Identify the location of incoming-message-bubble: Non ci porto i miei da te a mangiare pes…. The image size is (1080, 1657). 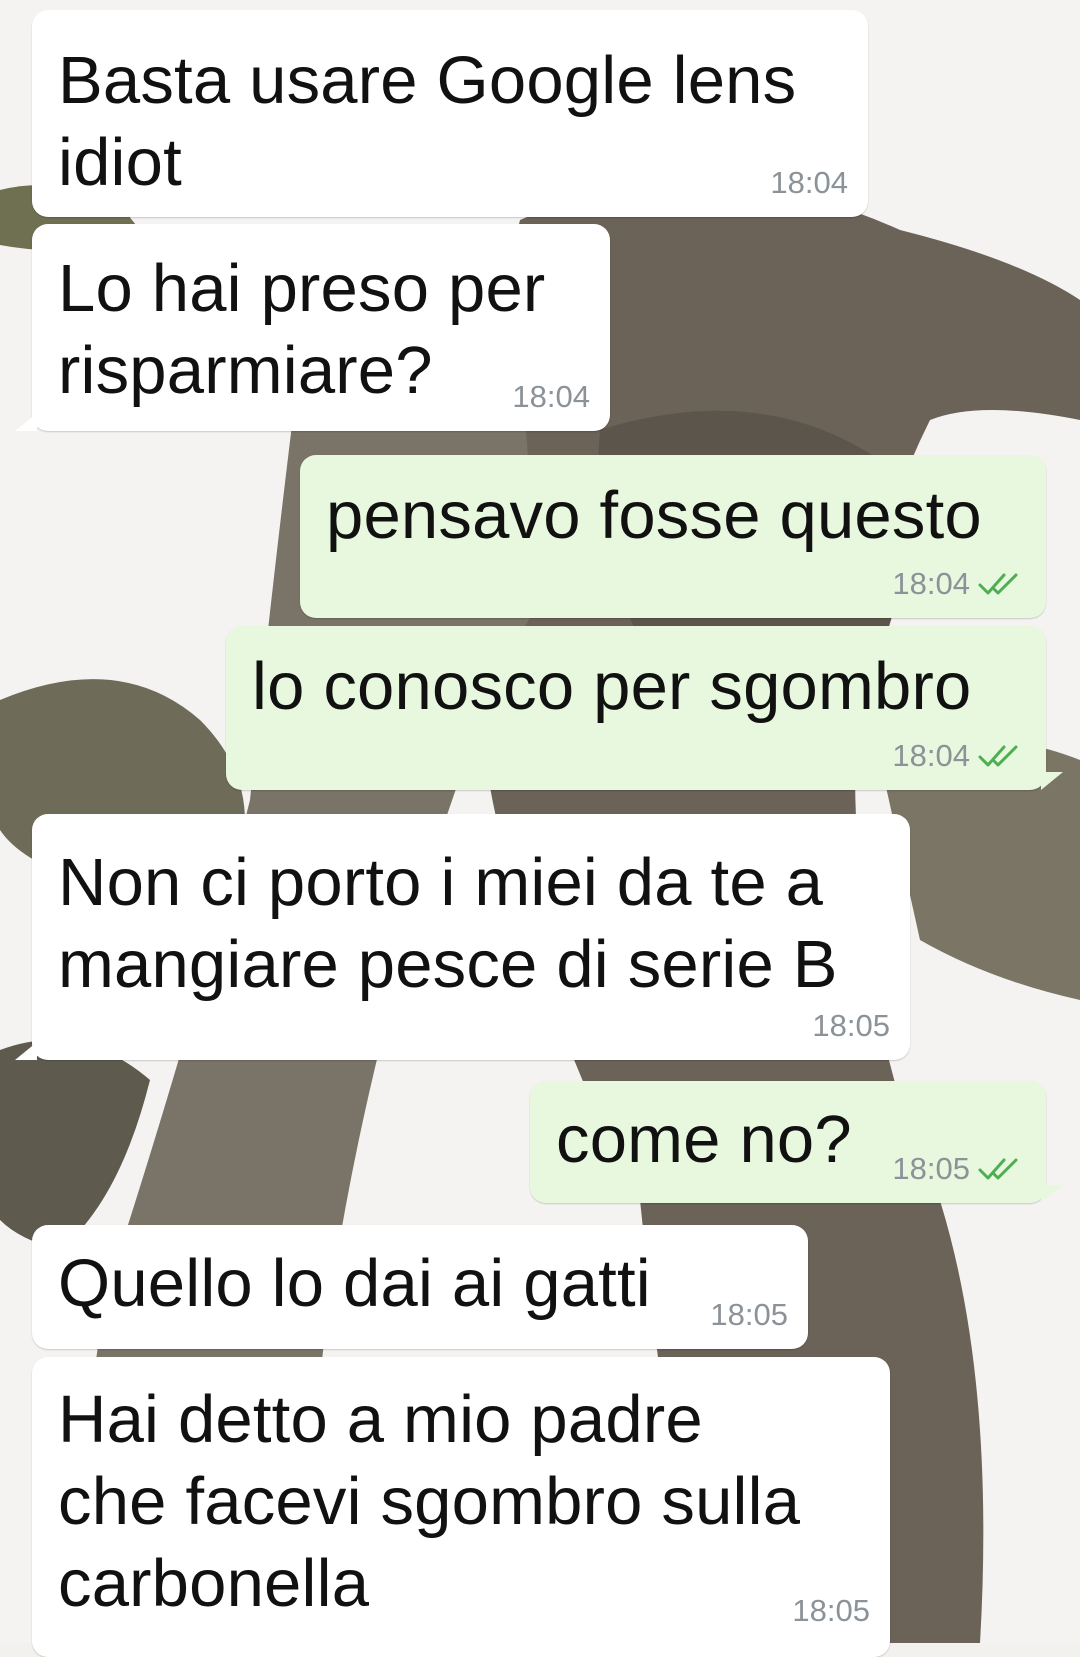
(462, 937).